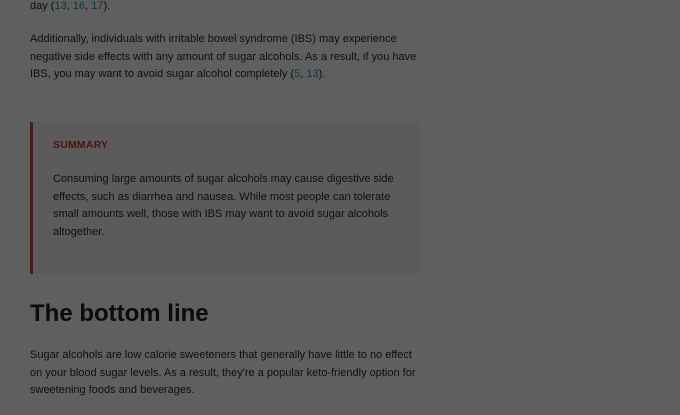  I want to click on paragraph-citation-tail: day (13, 16, 17)., so click(70, 6).